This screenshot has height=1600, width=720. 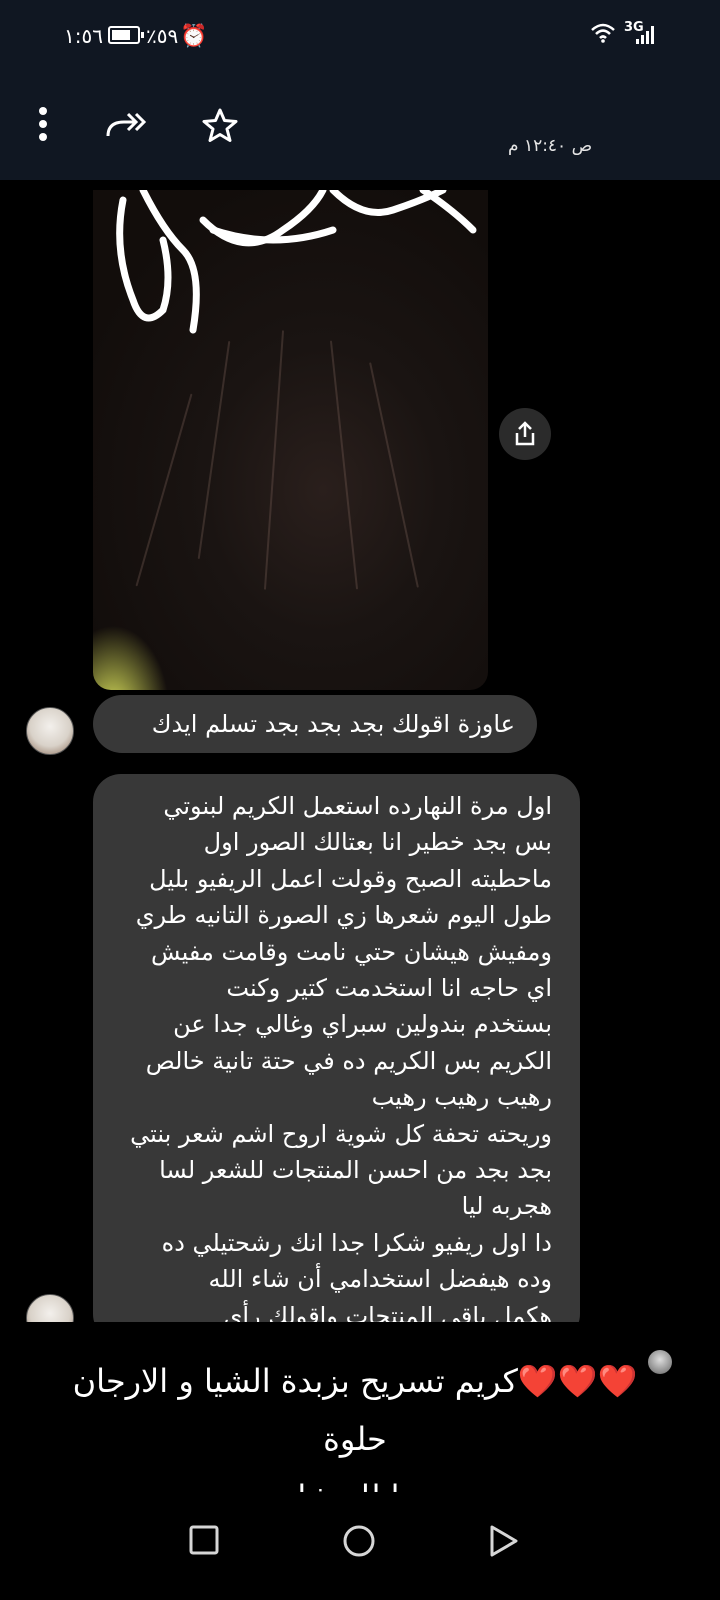 I want to click on avatar, so click(x=50, y=731).